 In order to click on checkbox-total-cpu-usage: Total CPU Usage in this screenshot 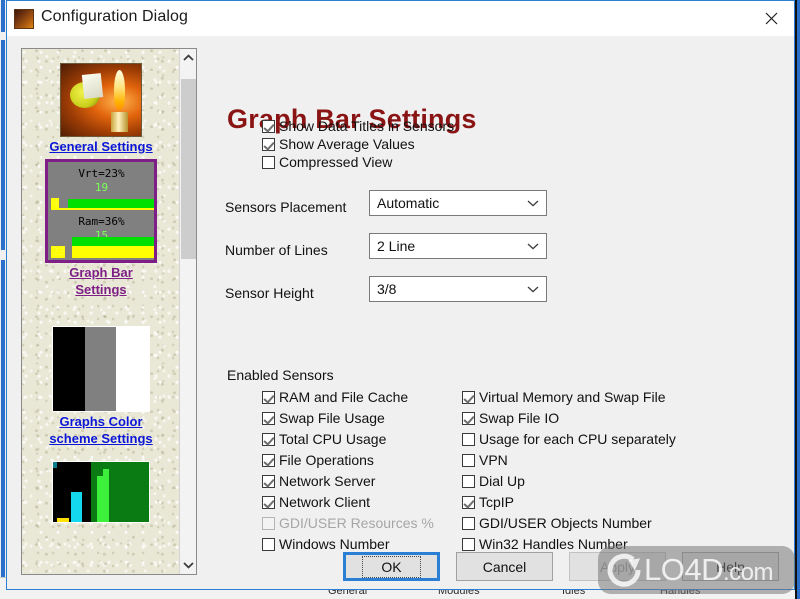, I will do `click(324, 439)`.